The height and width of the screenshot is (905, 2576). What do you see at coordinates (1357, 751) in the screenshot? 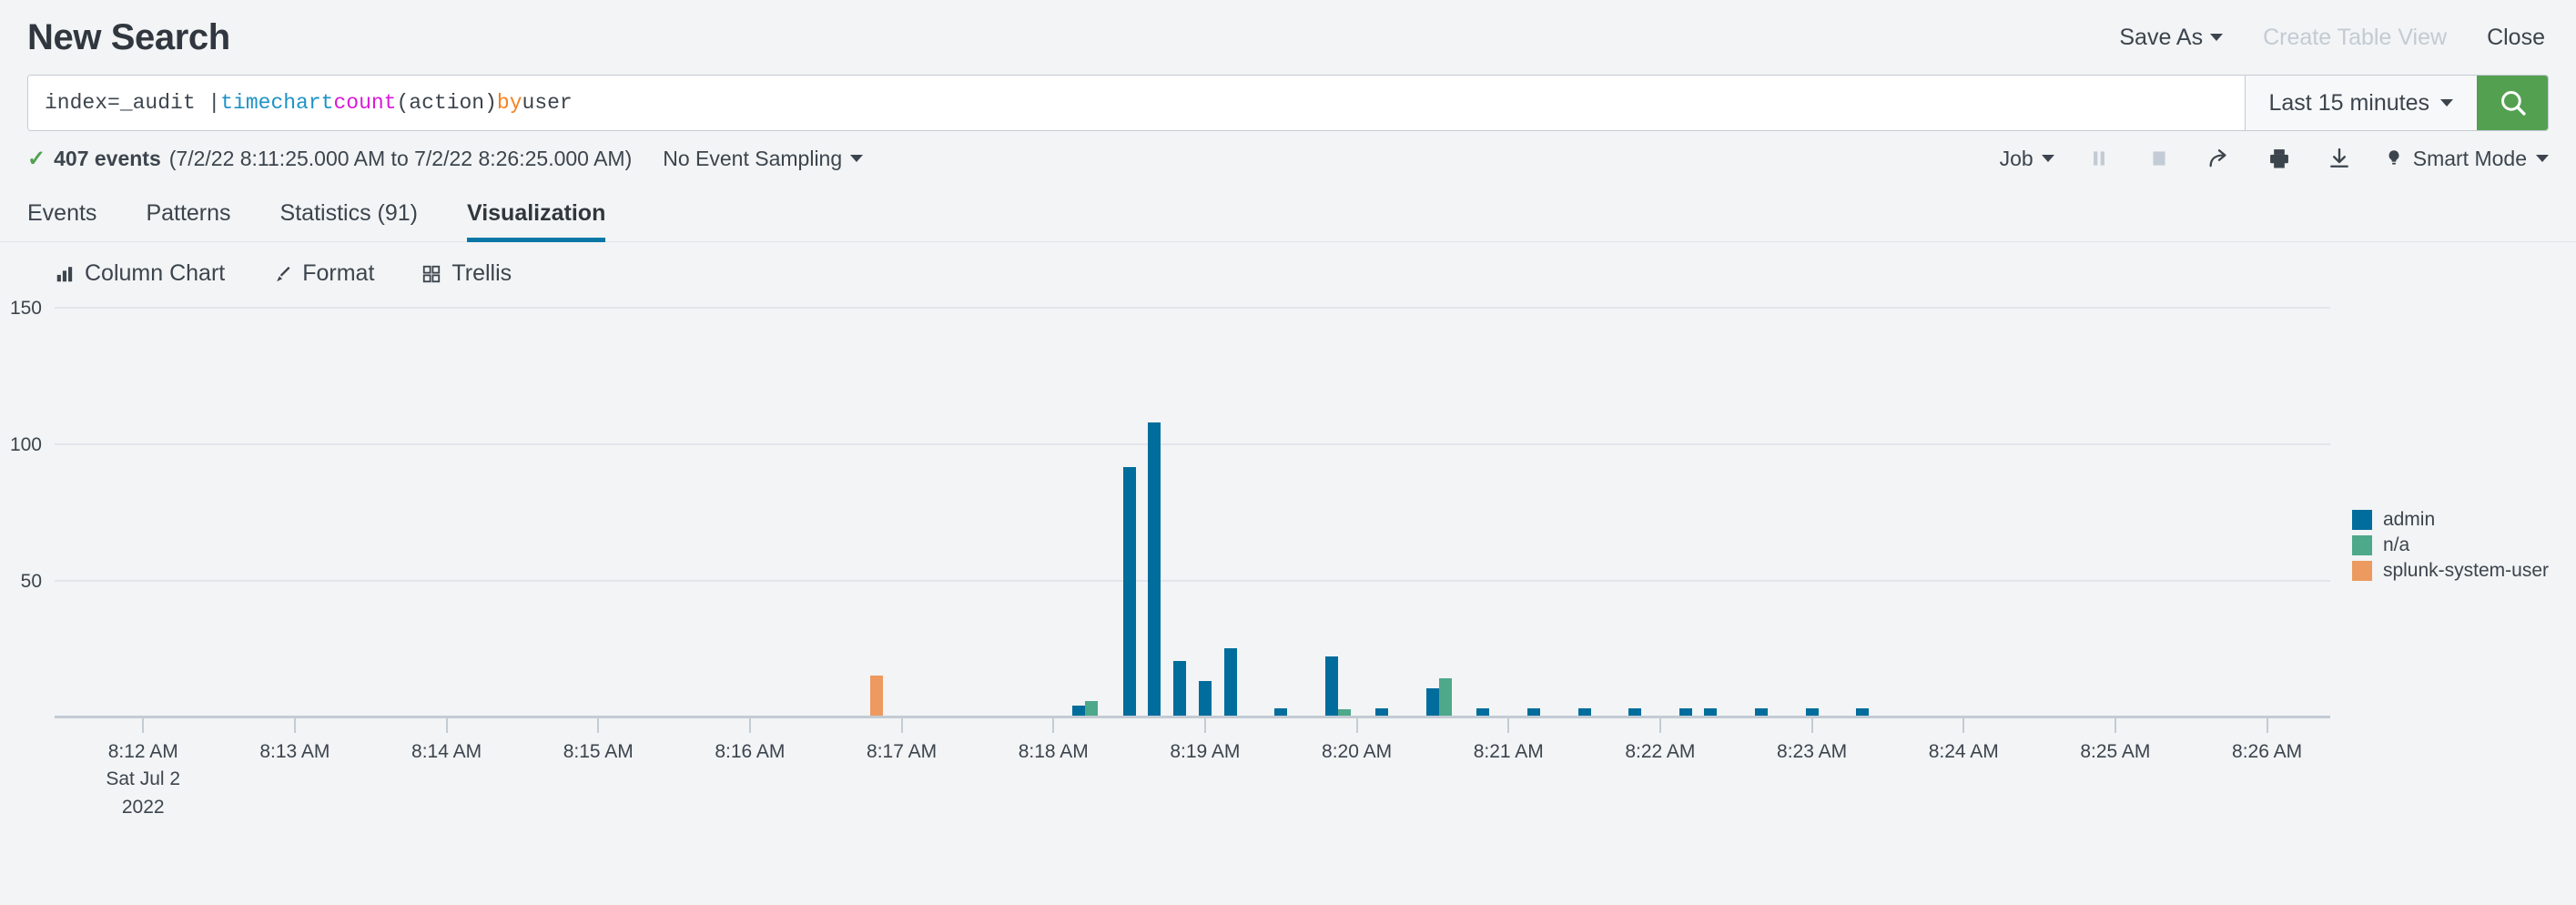
I see `x-axis-tick-time: 8:20 AM` at bounding box center [1357, 751].